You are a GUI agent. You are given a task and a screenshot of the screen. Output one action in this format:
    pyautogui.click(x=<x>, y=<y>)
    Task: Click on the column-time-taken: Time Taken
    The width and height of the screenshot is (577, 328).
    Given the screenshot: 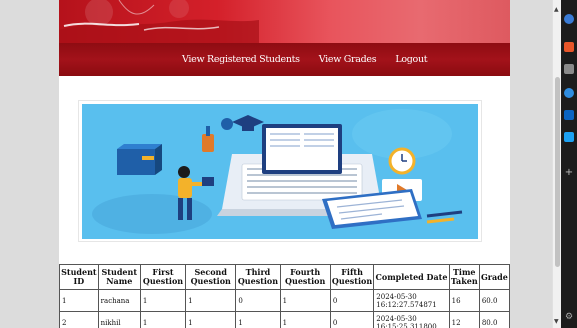 What is the action you would take?
    pyautogui.click(x=464, y=277)
    